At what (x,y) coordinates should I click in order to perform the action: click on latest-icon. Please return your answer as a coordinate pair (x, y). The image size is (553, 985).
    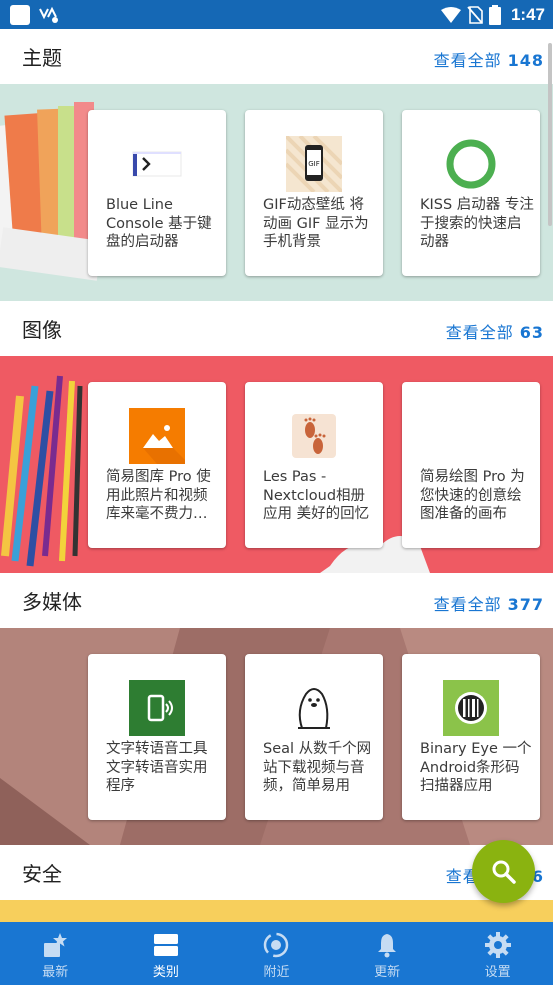
    Looking at the image, I should click on (56, 945).